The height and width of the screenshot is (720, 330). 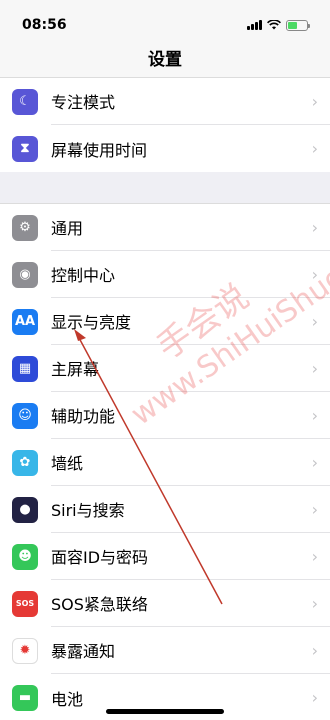 I want to click on row-label: 主屏幕, so click(x=75, y=369).